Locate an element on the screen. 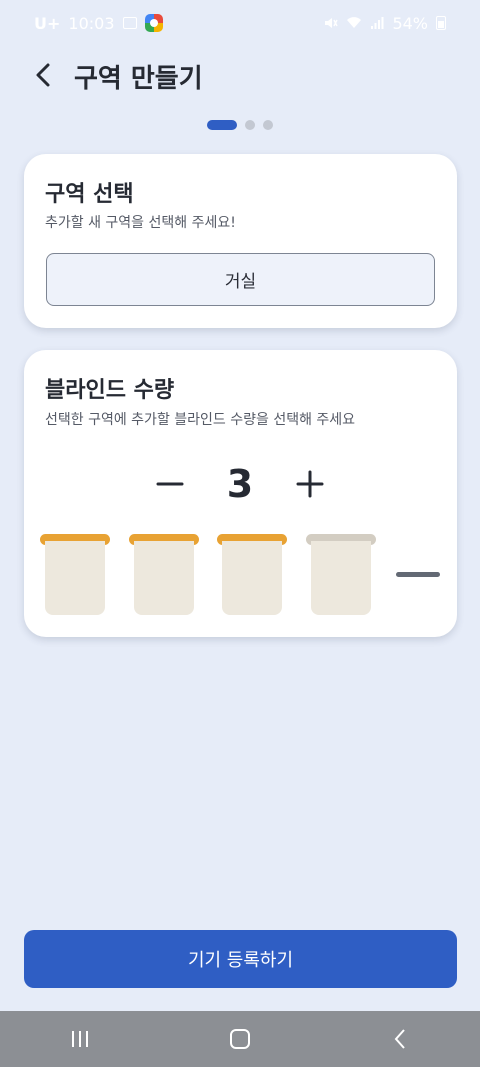 This screenshot has width=480, height=1067. back-button is located at coordinates (43, 75).